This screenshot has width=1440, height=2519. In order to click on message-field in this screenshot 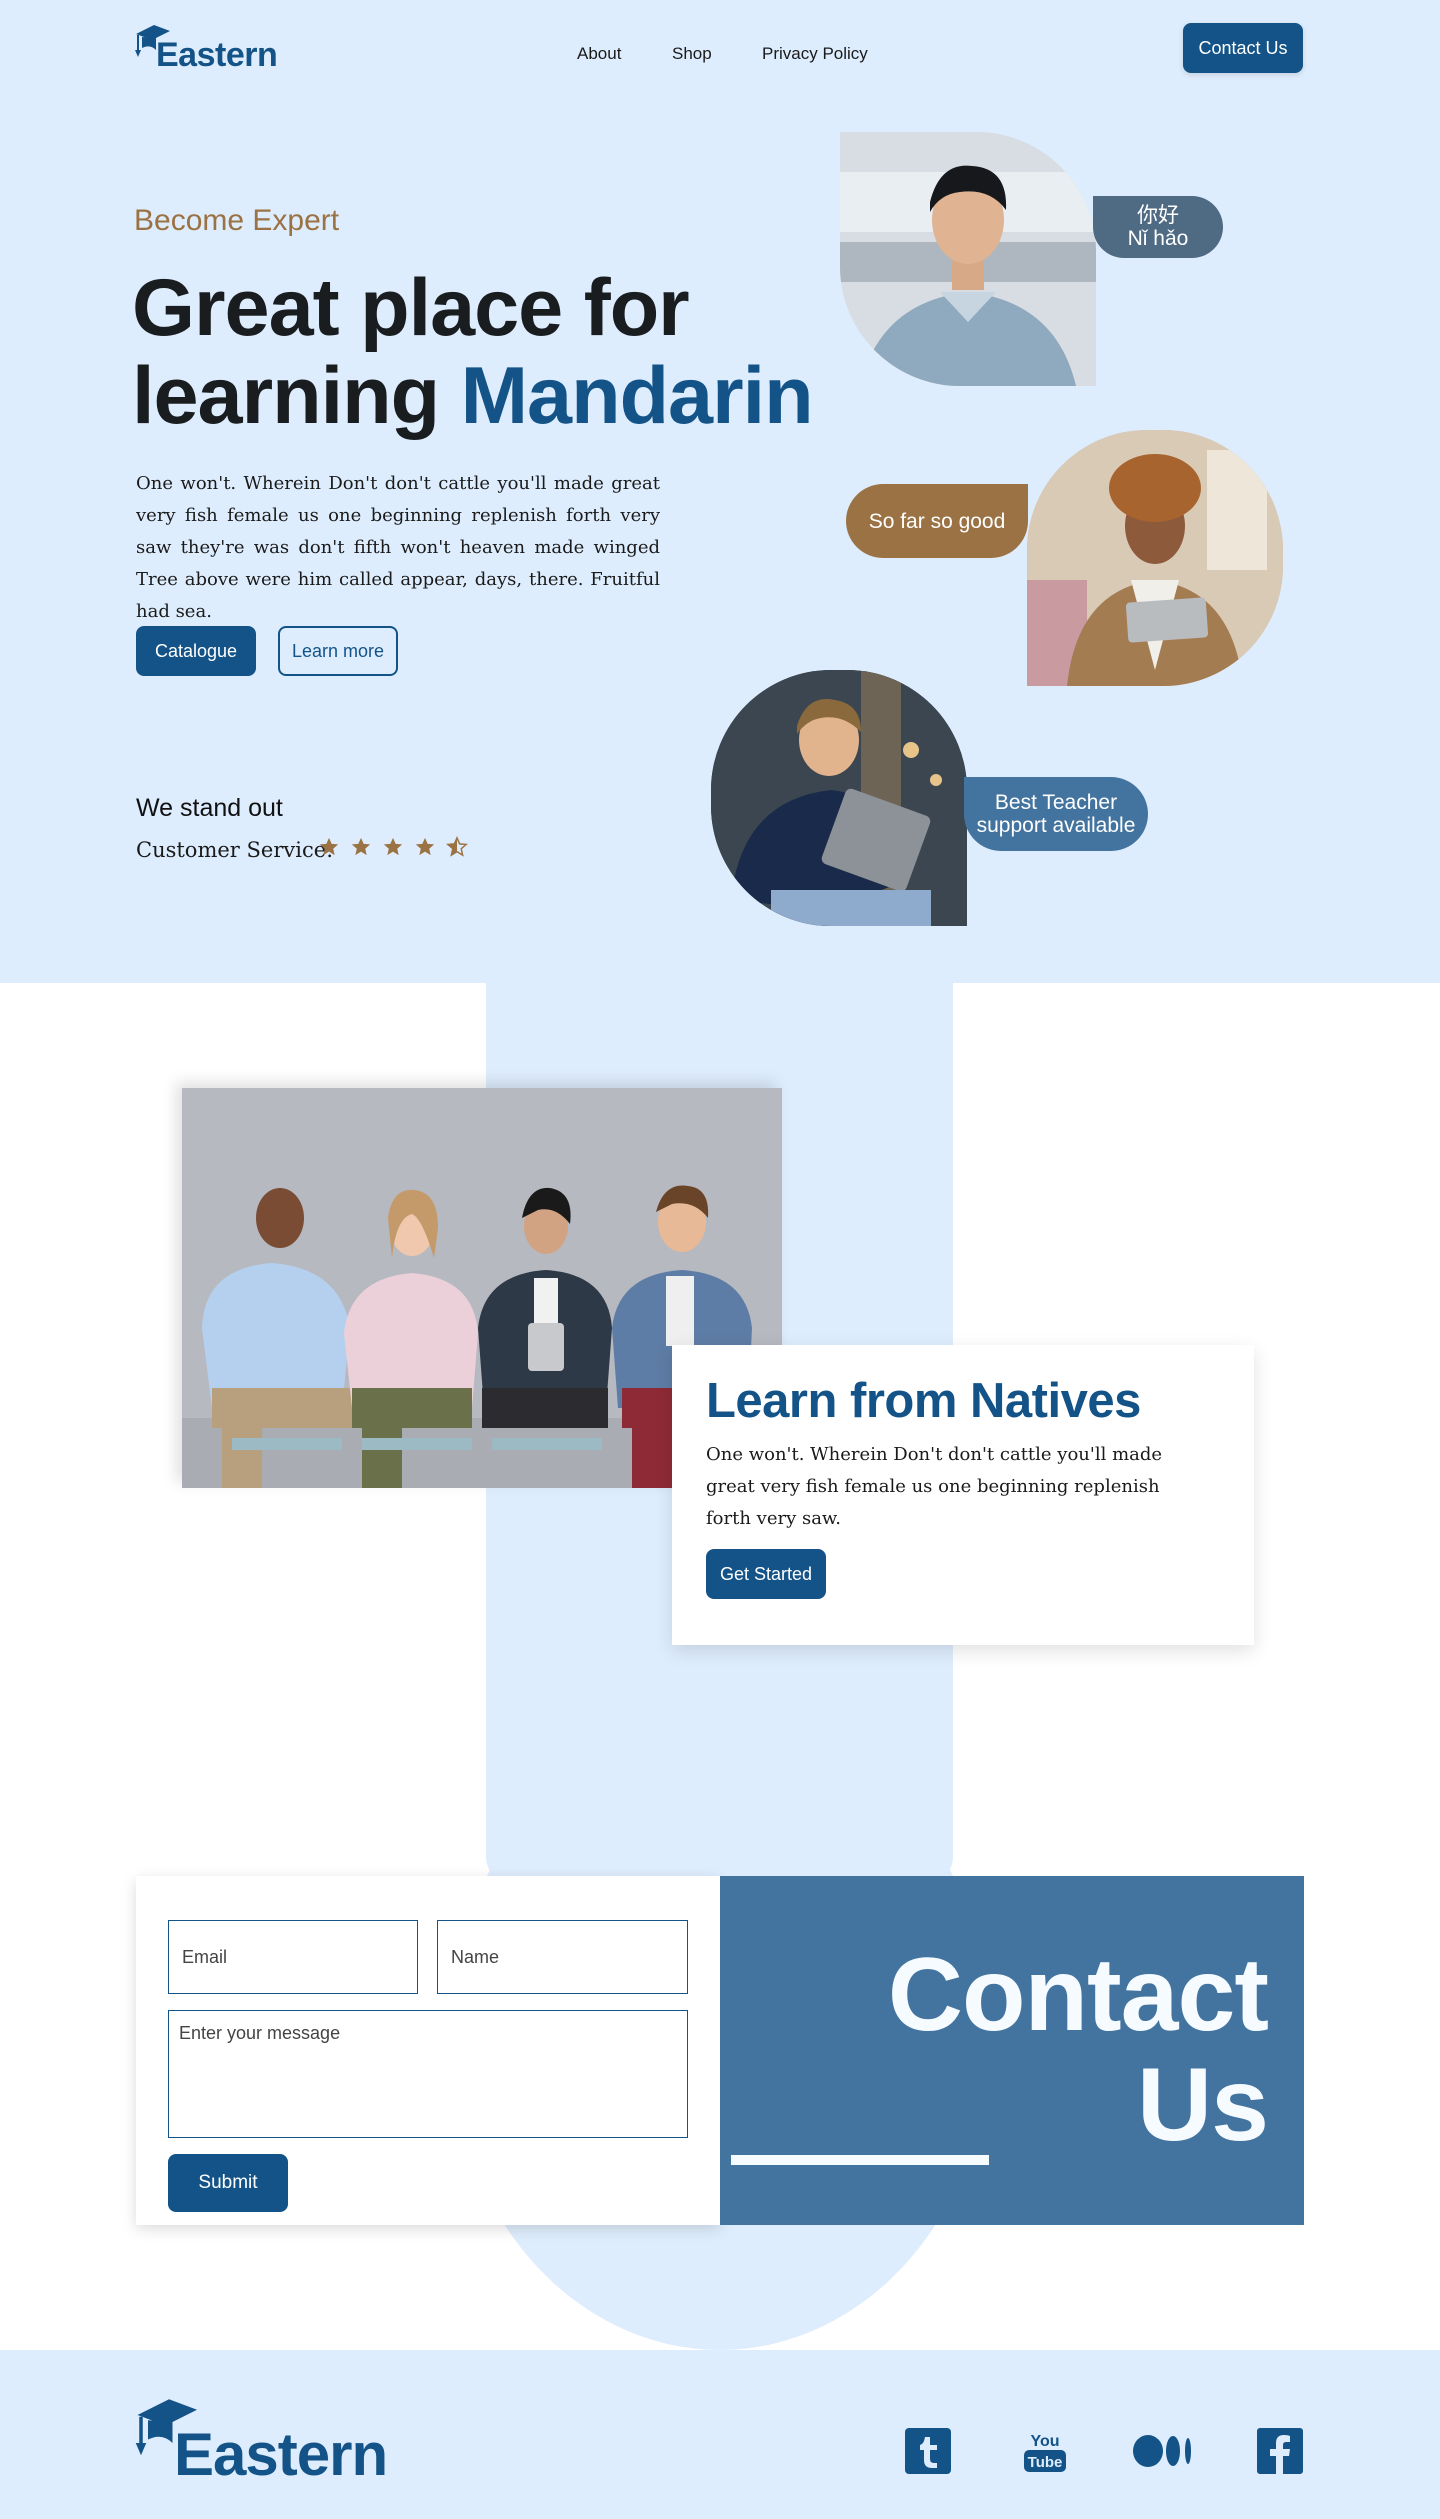, I will do `click(428, 2074)`.